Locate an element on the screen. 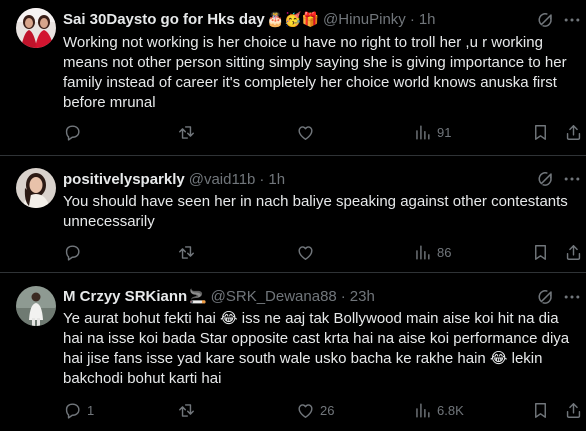  like-count: 26 is located at coordinates (327, 410).